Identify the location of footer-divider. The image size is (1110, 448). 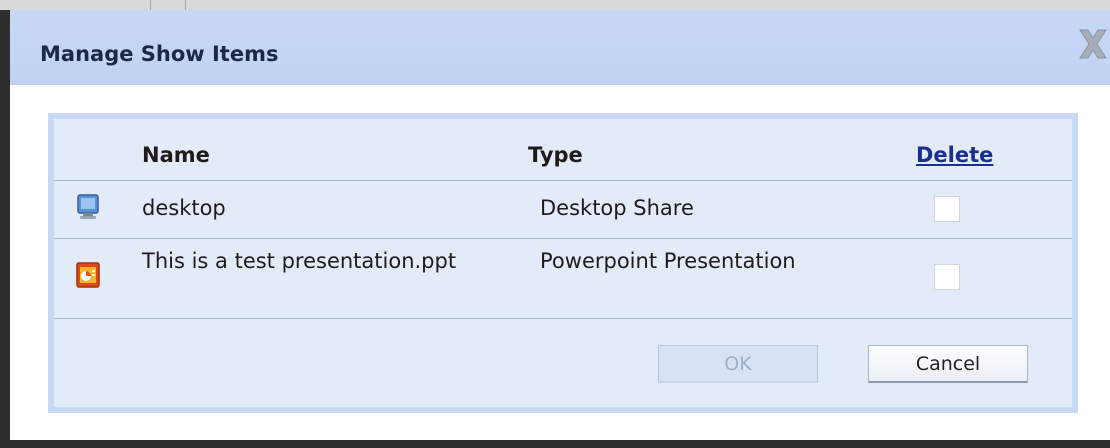
(563, 318).